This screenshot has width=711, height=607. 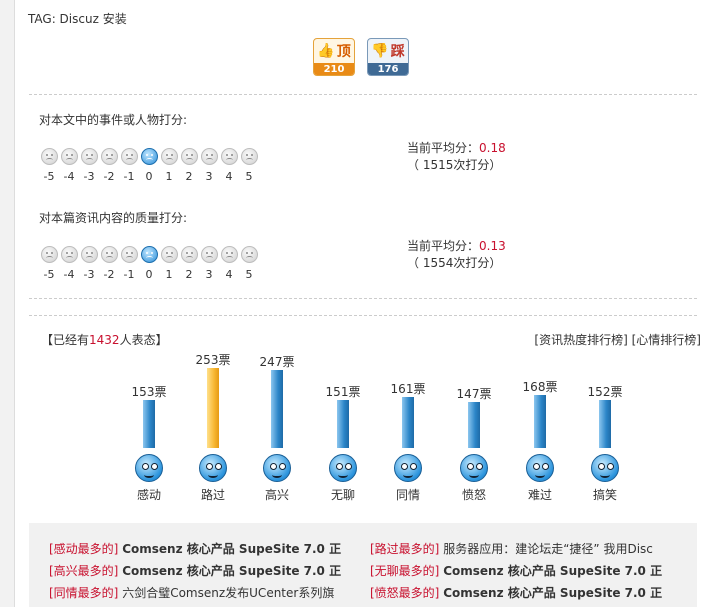 What do you see at coordinates (342, 495) in the screenshot?
I see `mood-name: 无聊` at bounding box center [342, 495].